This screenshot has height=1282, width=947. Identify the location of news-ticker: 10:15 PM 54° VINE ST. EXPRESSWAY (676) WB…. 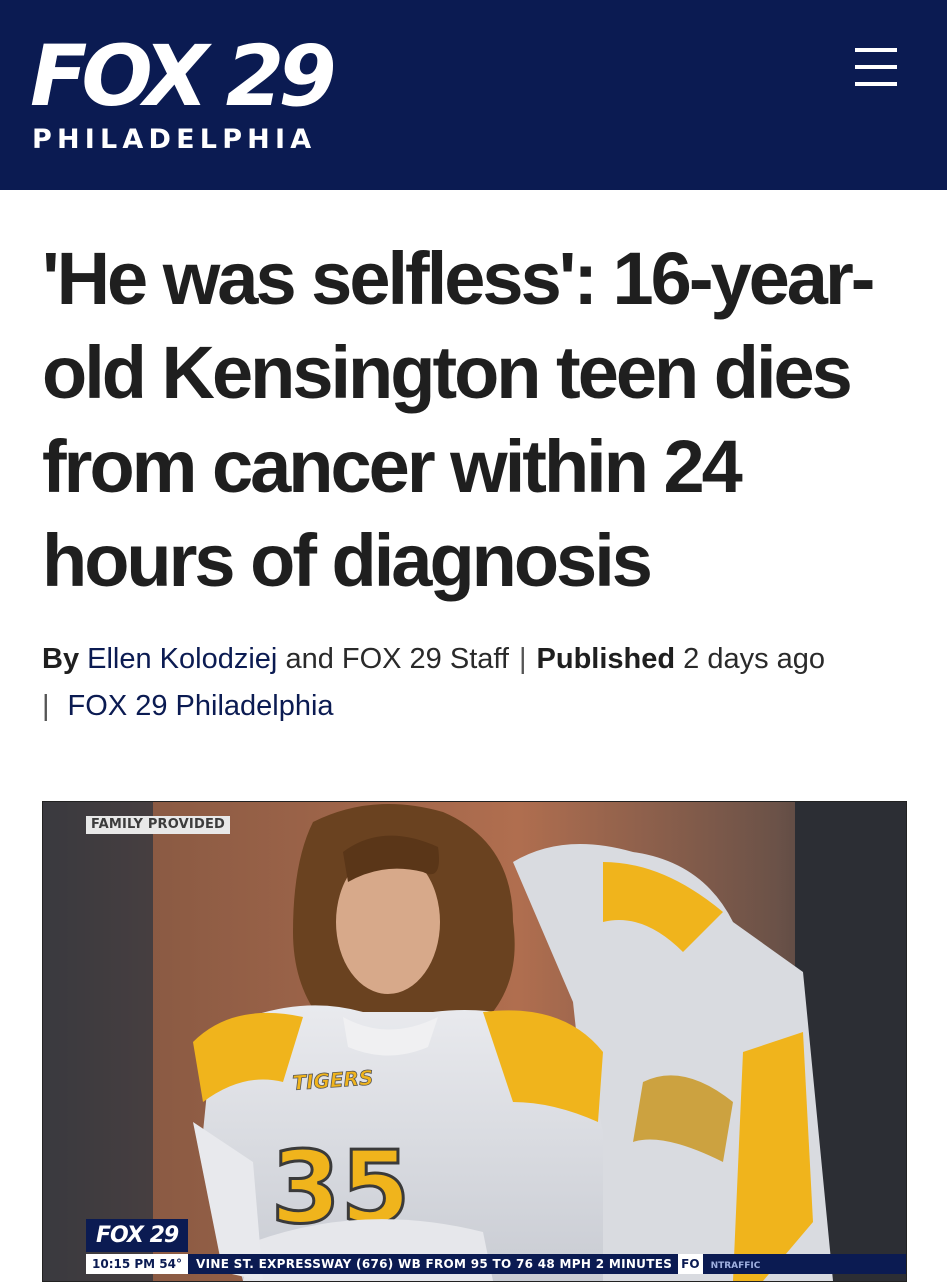
(496, 1264).